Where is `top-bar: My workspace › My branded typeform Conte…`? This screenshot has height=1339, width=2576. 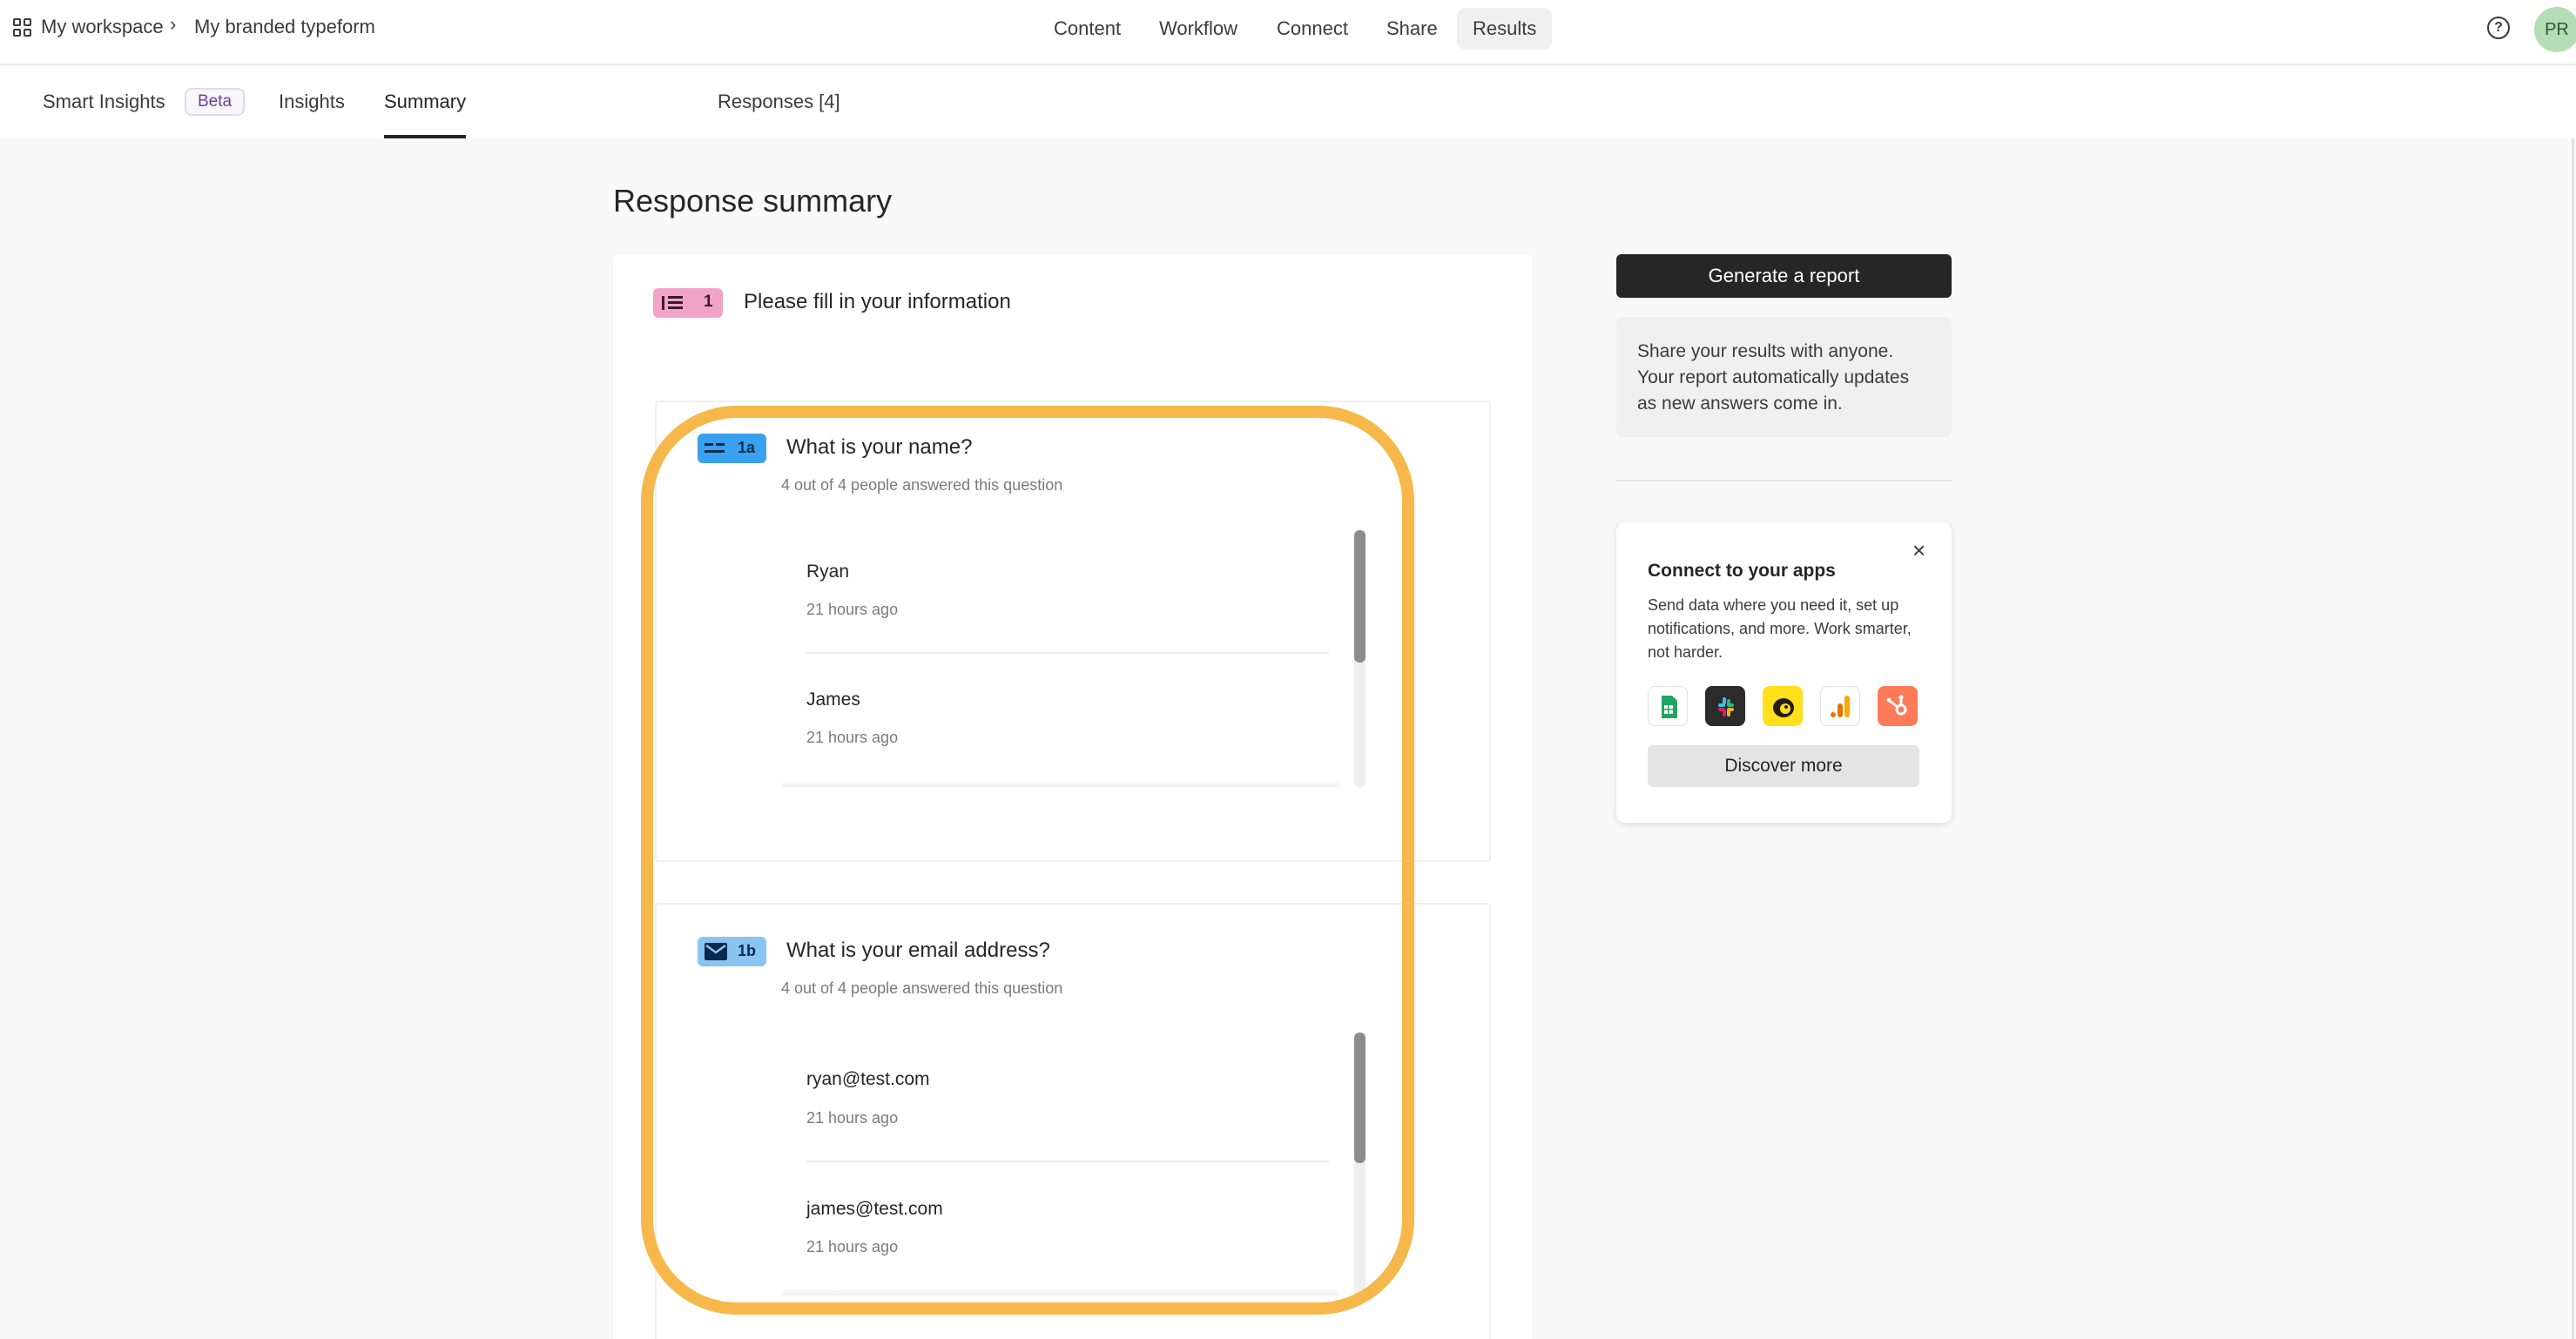
top-bar: My workspace › My branded typeform Conte… is located at coordinates (1288, 32).